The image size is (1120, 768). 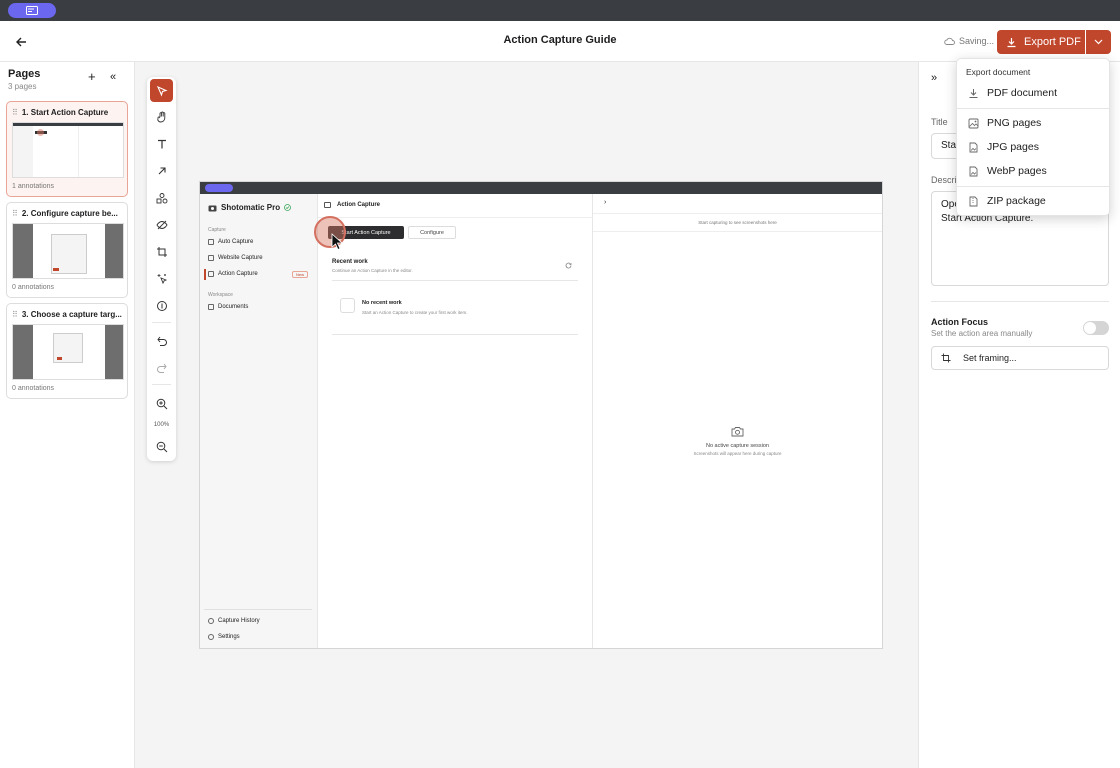 I want to click on page-card-1: ⠿ 1. Start Action Capture 1 annotations, so click(x=67, y=149).